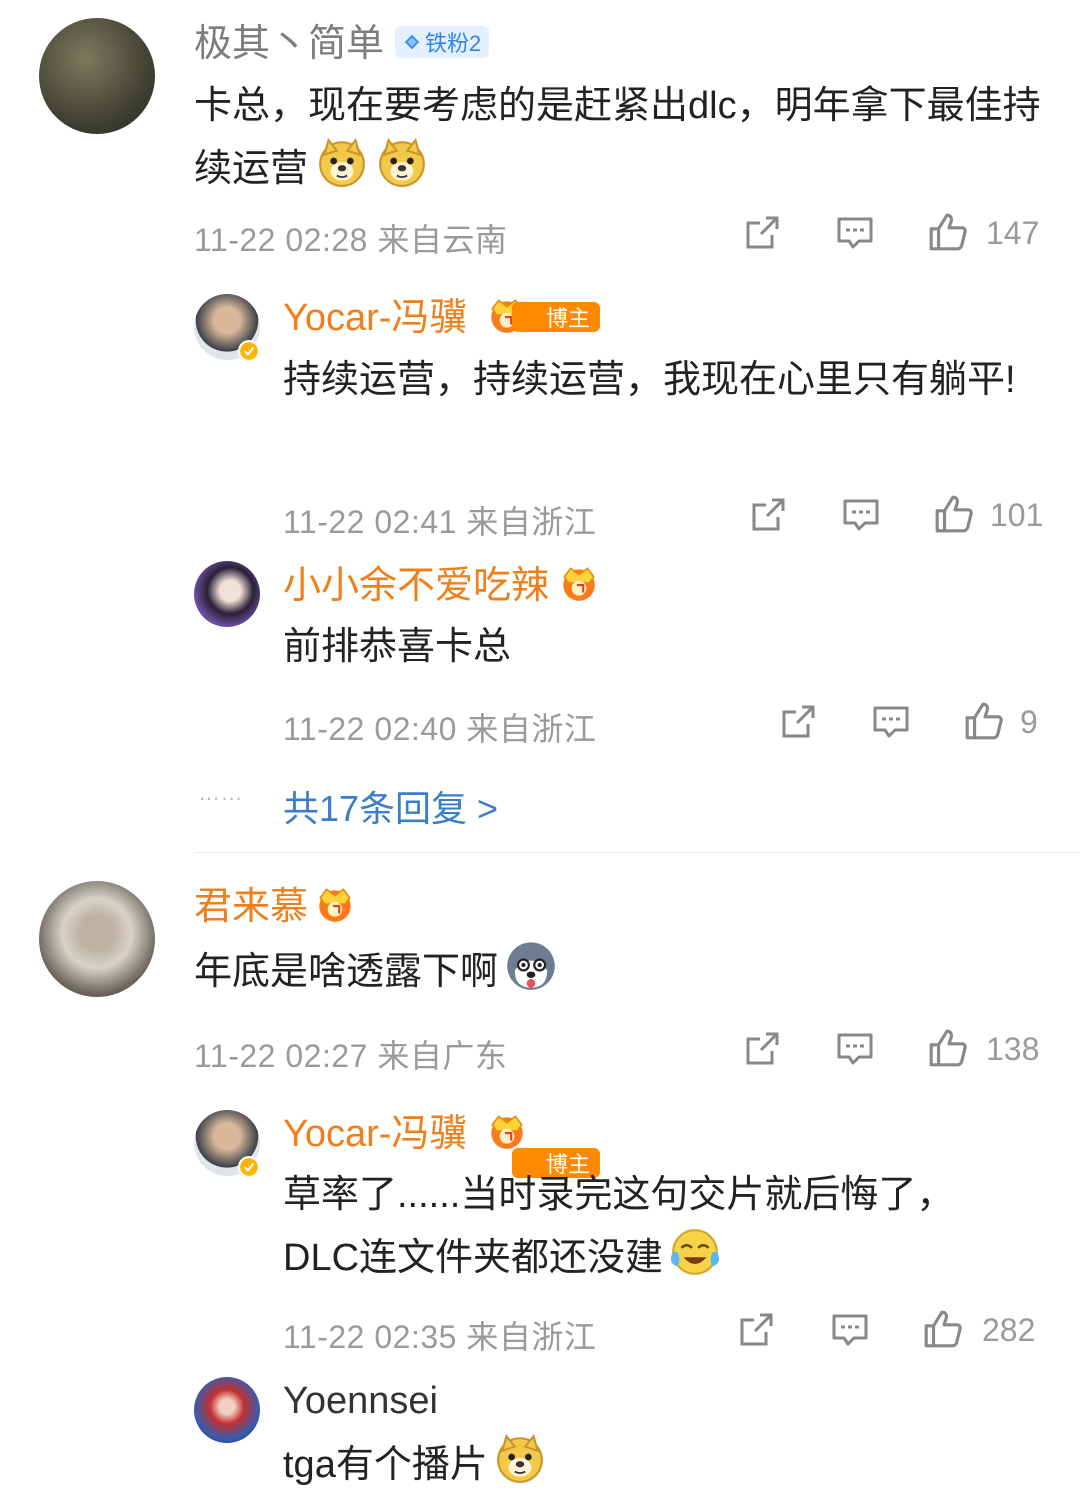 Image resolution: width=1080 pixels, height=1504 pixels. Describe the element at coordinates (351, 1056) in the screenshot. I see `timestamp-location: 11-22 02:27 来自广东` at that location.